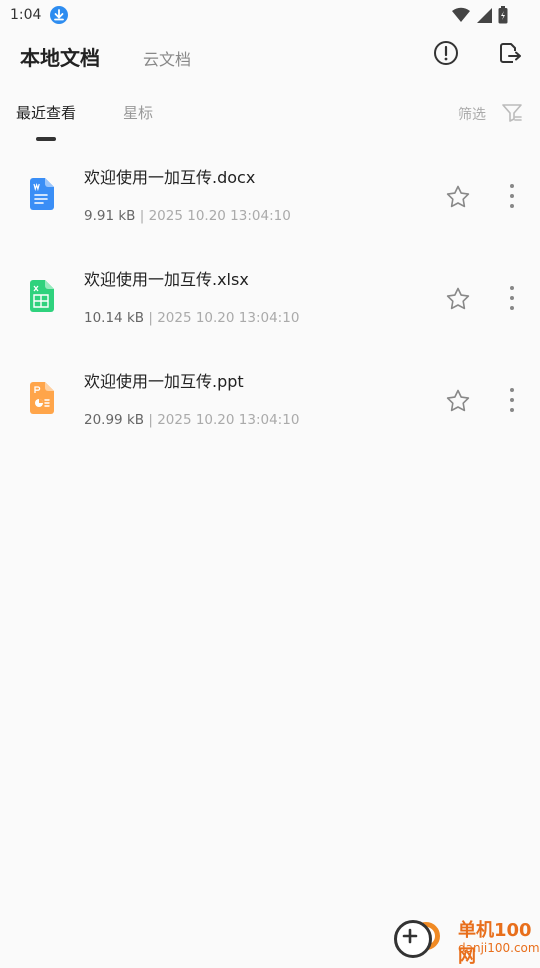 Image resolution: width=540 pixels, height=968 pixels. I want to click on file-size: 20.99 kB, so click(114, 420).